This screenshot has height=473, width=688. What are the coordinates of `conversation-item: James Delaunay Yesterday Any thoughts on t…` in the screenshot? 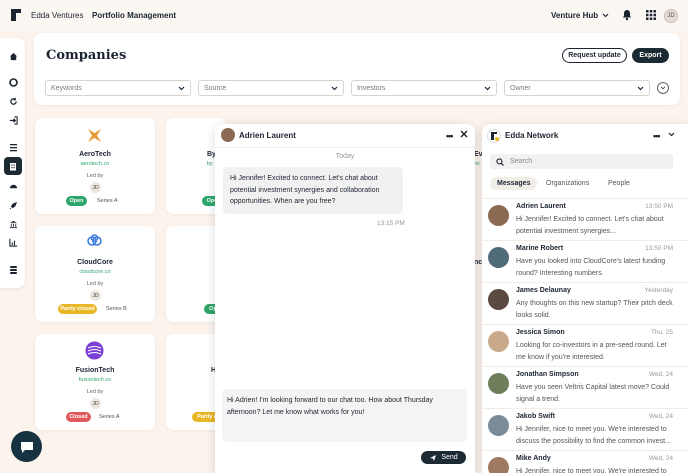 It's located at (585, 303).